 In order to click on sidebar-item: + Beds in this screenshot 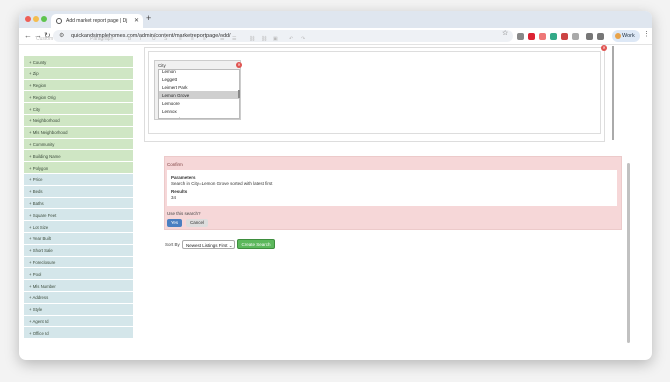, I will do `click(78, 191)`.